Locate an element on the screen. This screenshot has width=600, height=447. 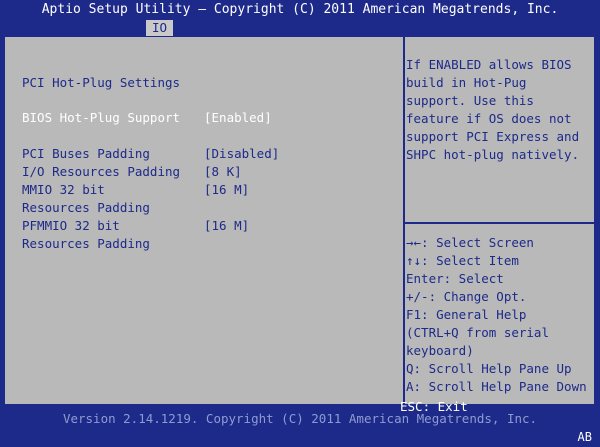
setting-value-bios-hot-plug: [Enabled] is located at coordinates (238, 118).